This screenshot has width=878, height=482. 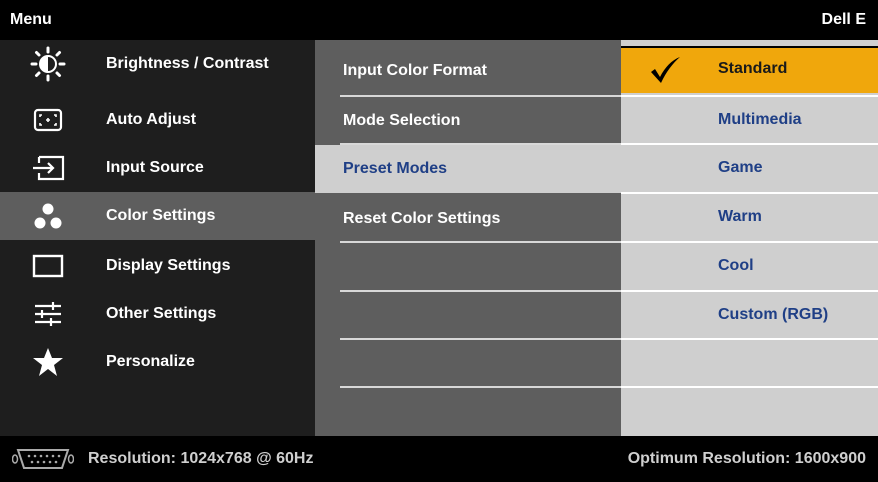 I want to click on submenu-item-label: Input Color Format, so click(x=415, y=70).